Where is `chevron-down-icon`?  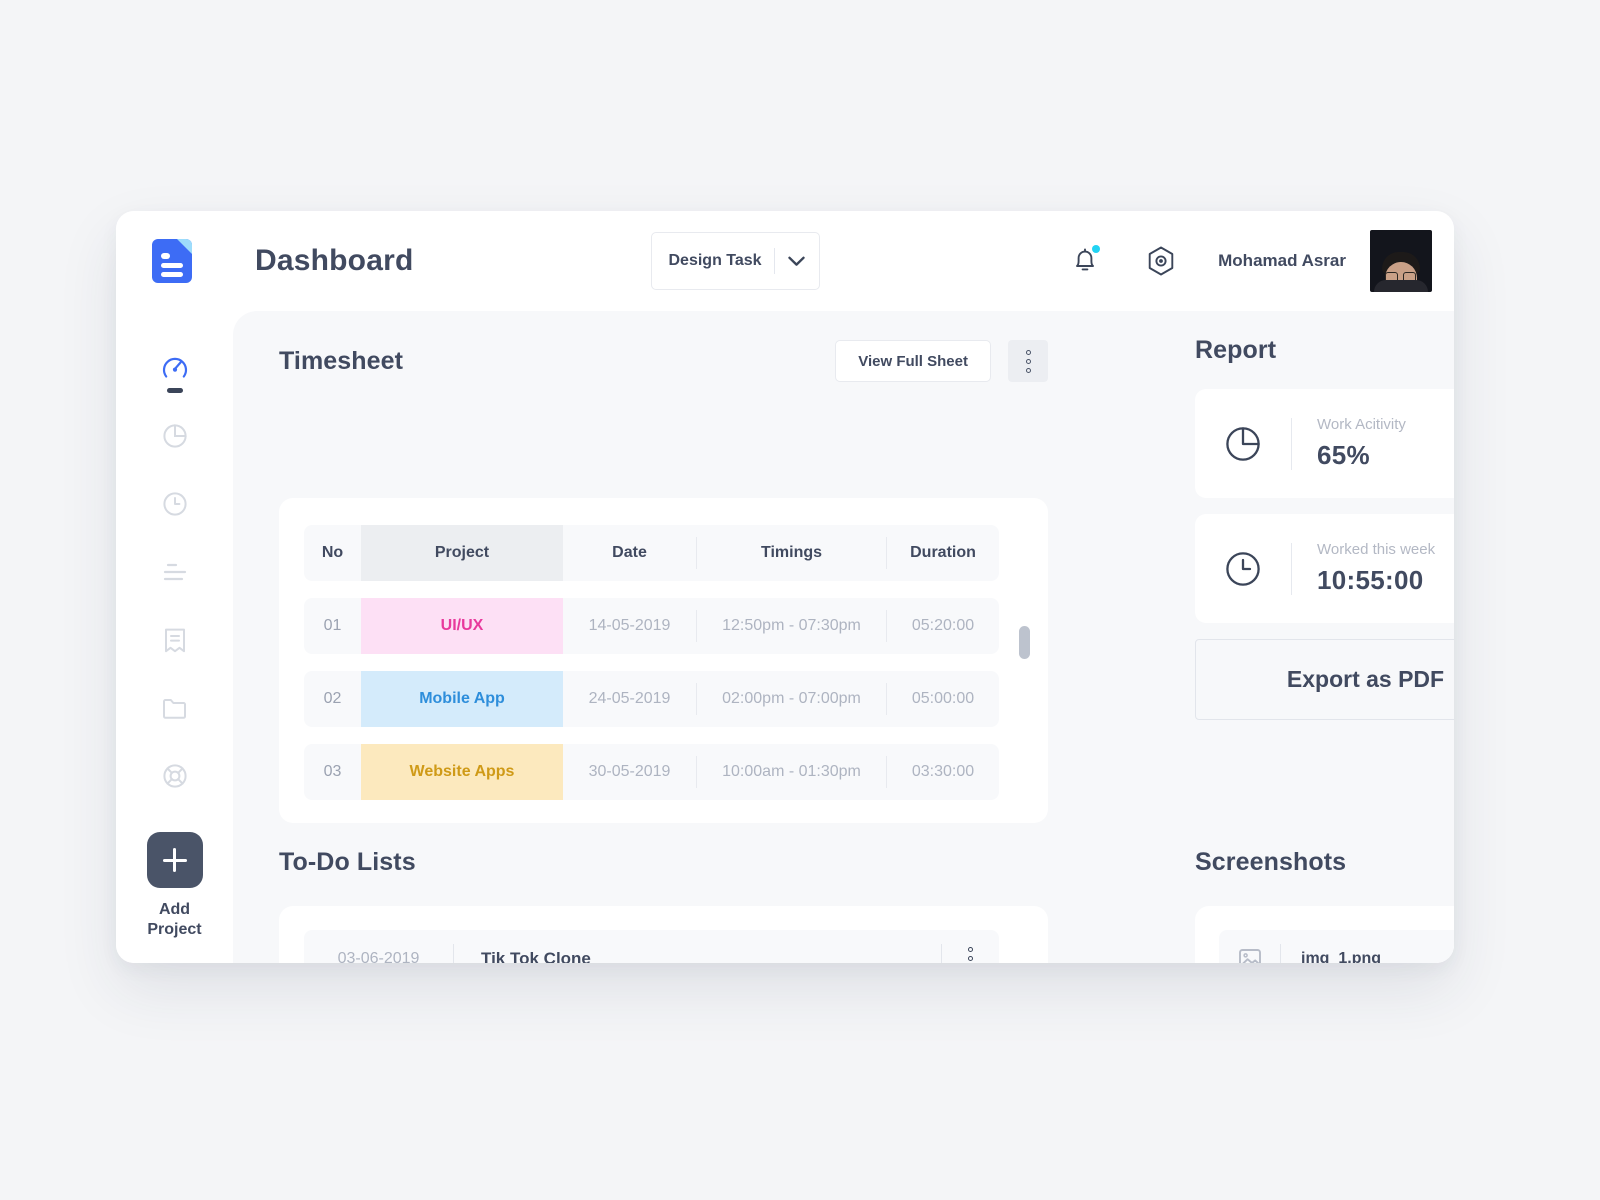 chevron-down-icon is located at coordinates (797, 261).